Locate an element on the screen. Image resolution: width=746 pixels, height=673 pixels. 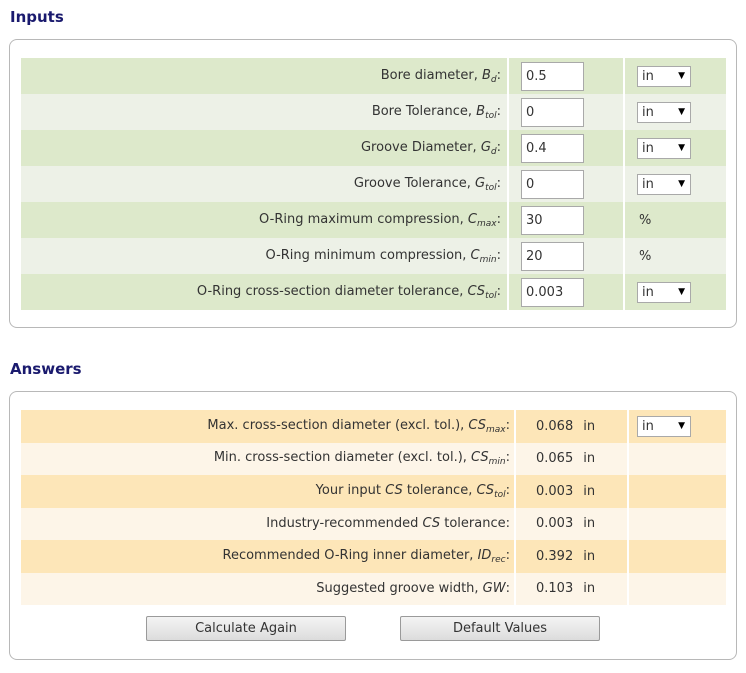
answer-value: 0.068 in is located at coordinates (572, 426).